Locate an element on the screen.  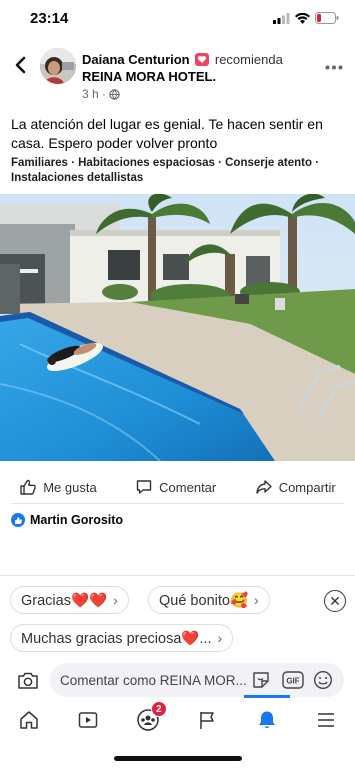
chevron-left-icon is located at coordinates (20, 65).